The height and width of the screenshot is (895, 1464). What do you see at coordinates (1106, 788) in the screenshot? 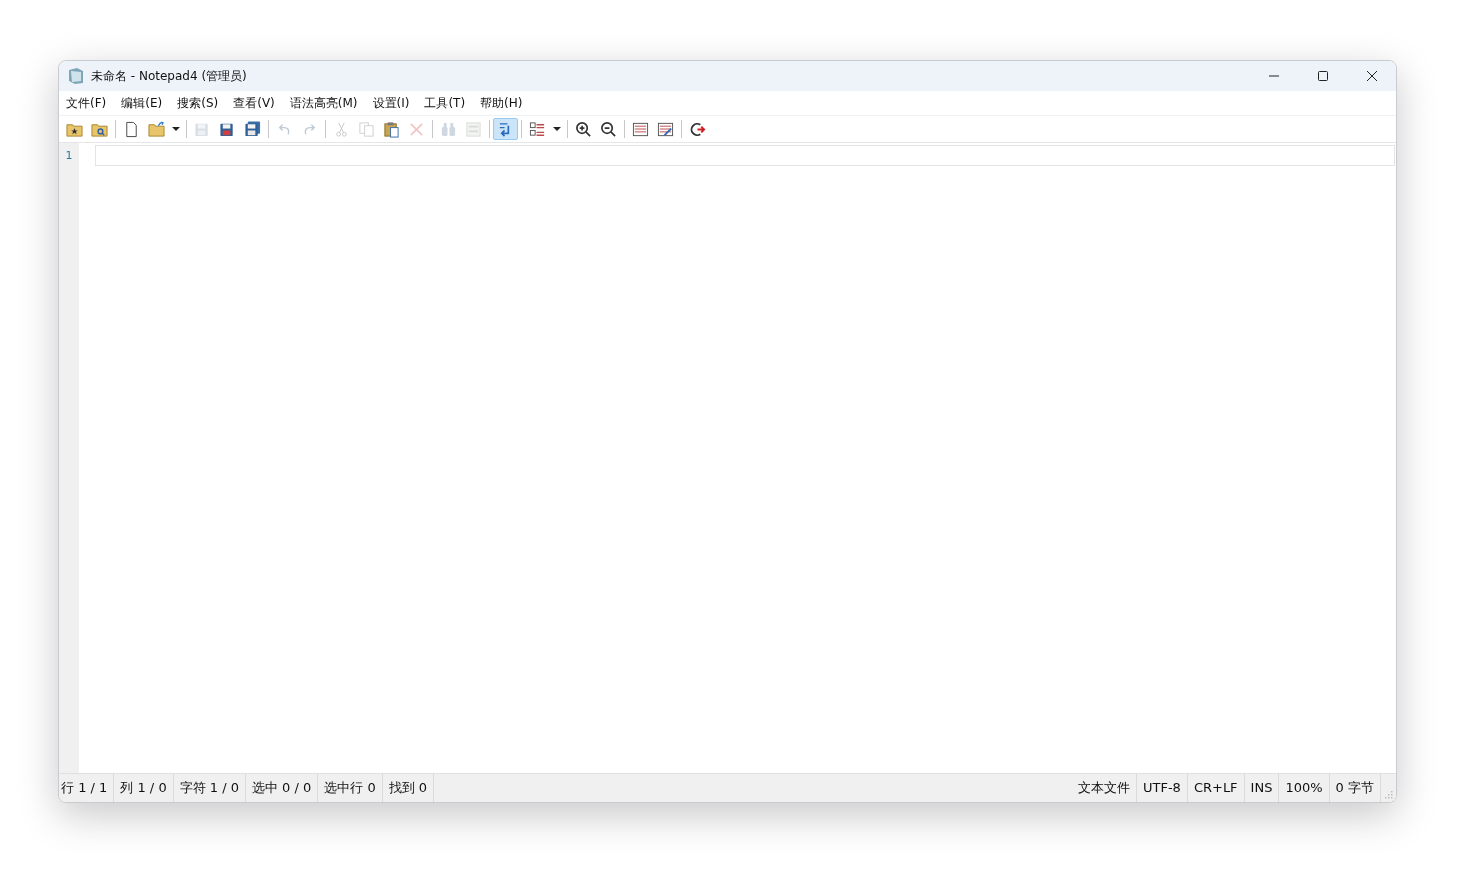
I see `status-field: 文本文件` at bounding box center [1106, 788].